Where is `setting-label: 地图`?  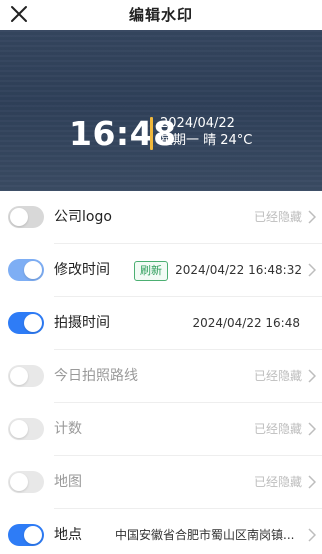
setting-label: 地图 is located at coordinates (68, 482).